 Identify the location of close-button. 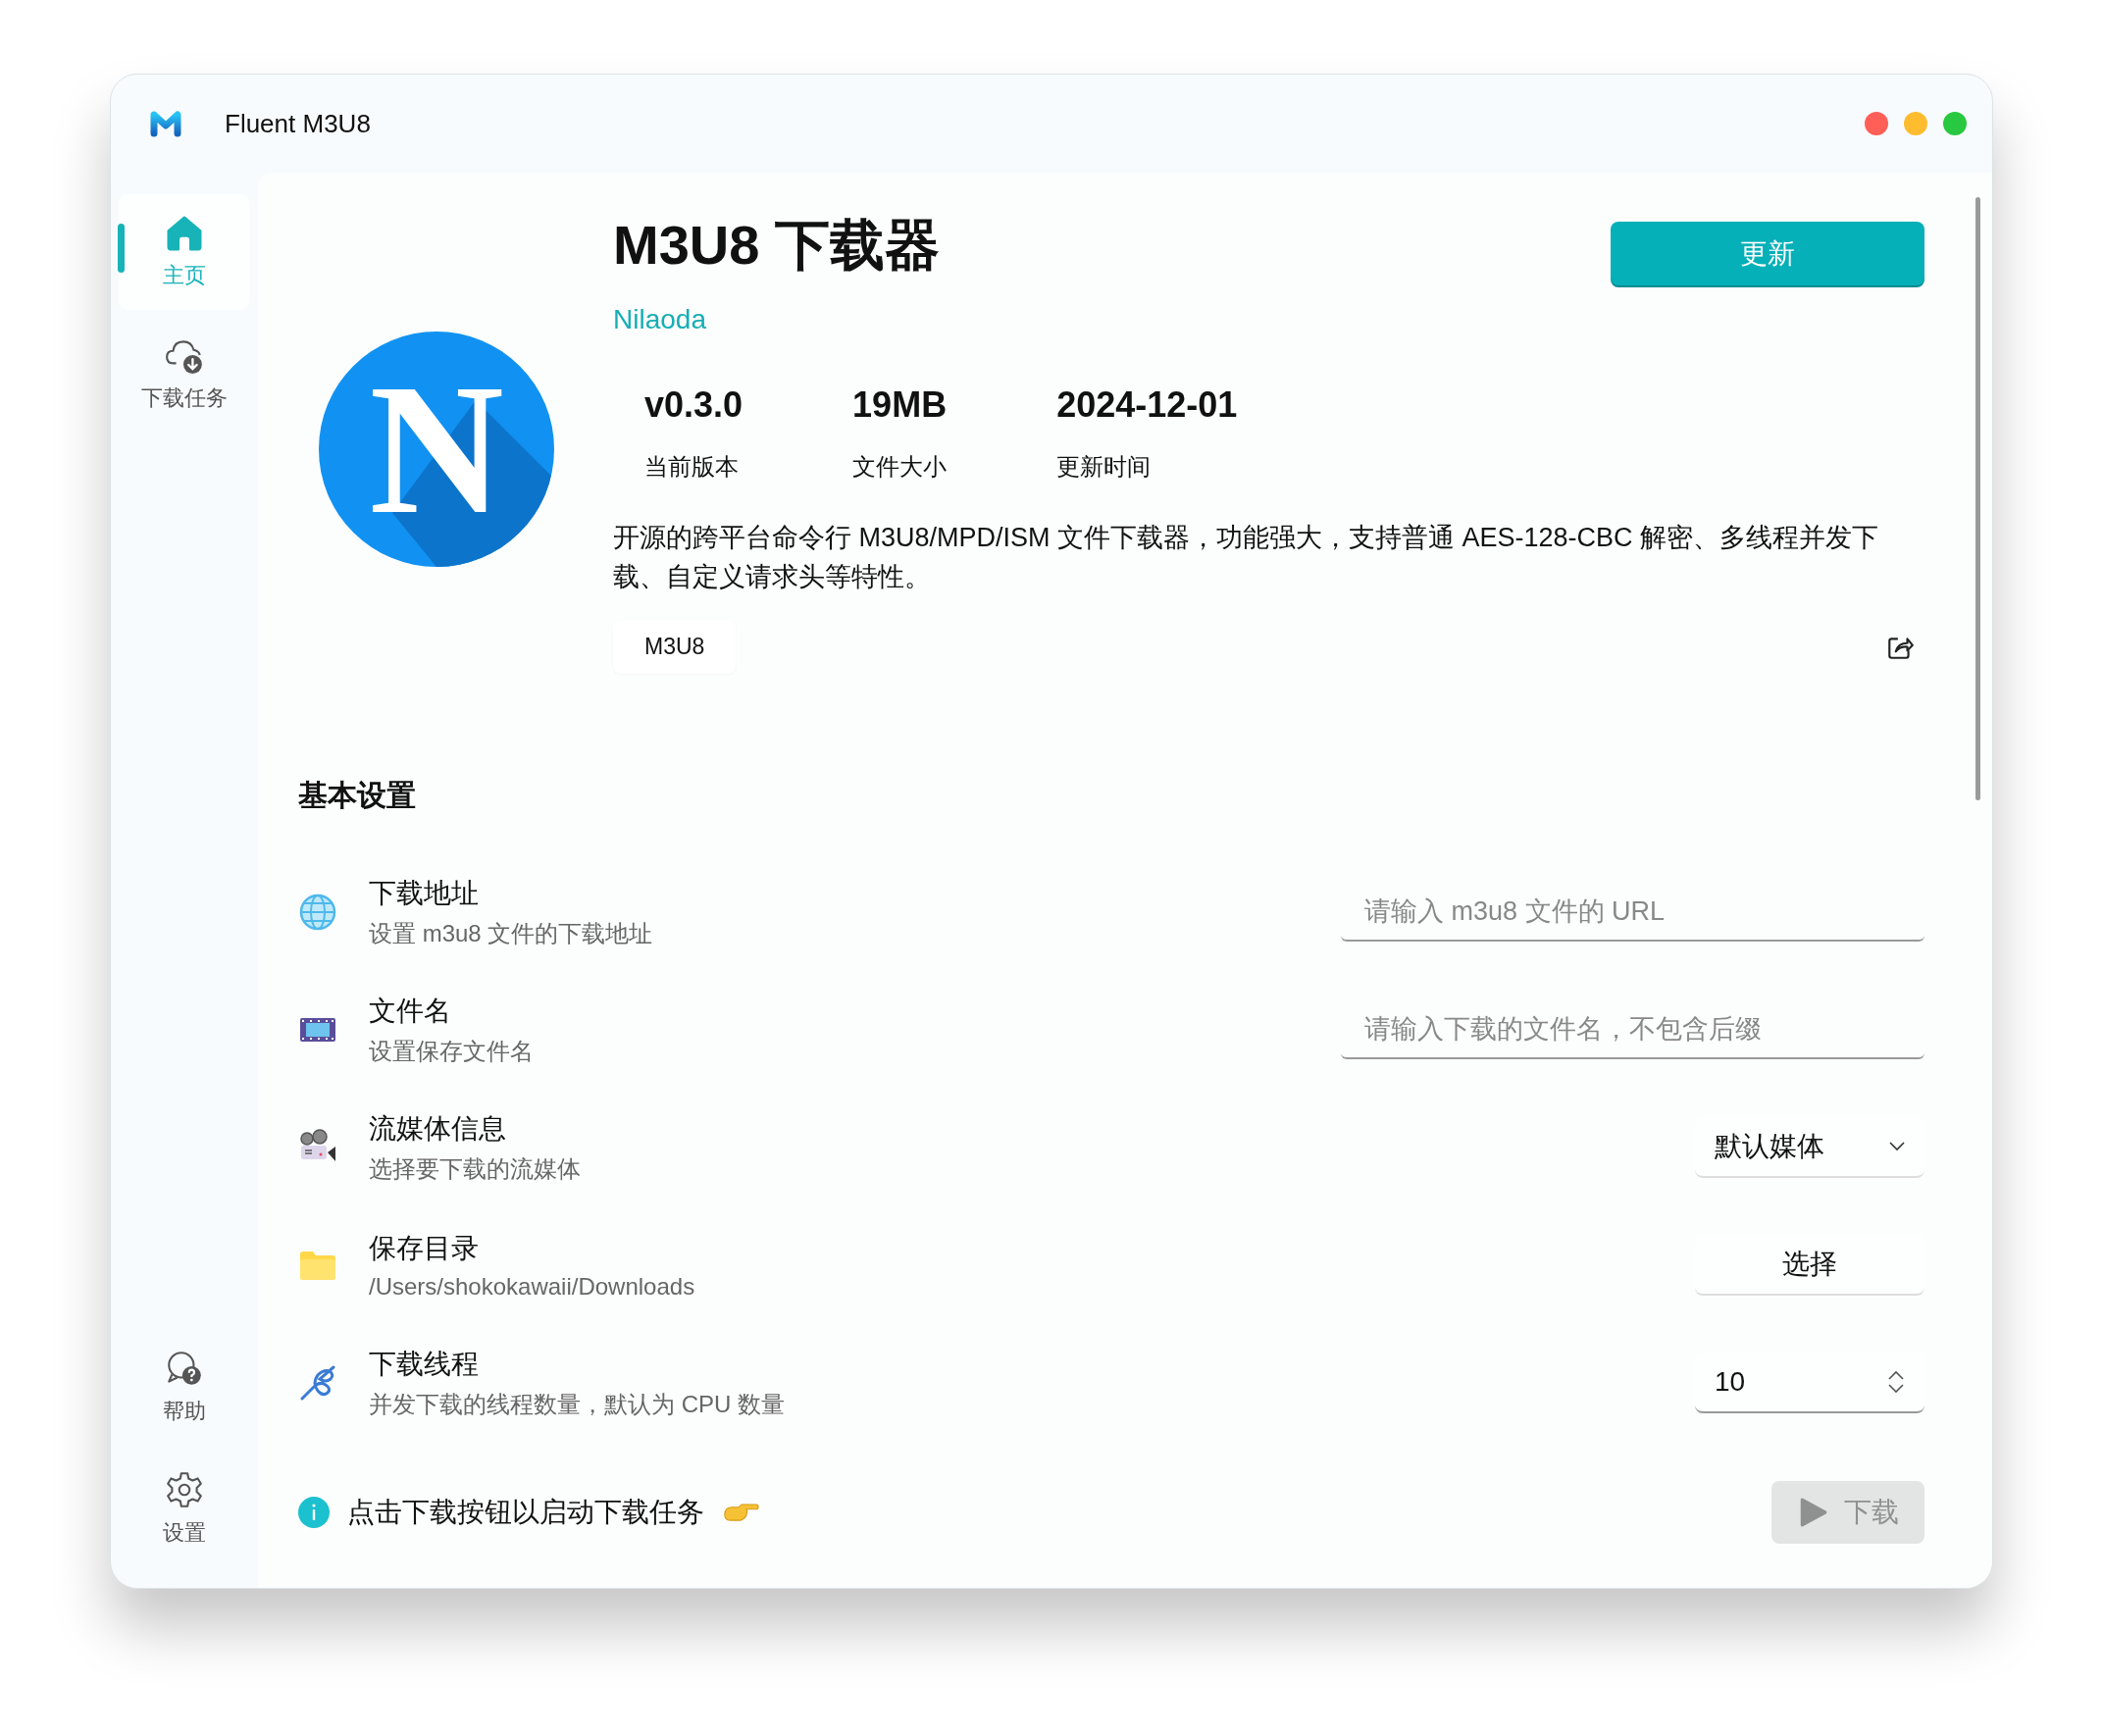
(1876, 124).